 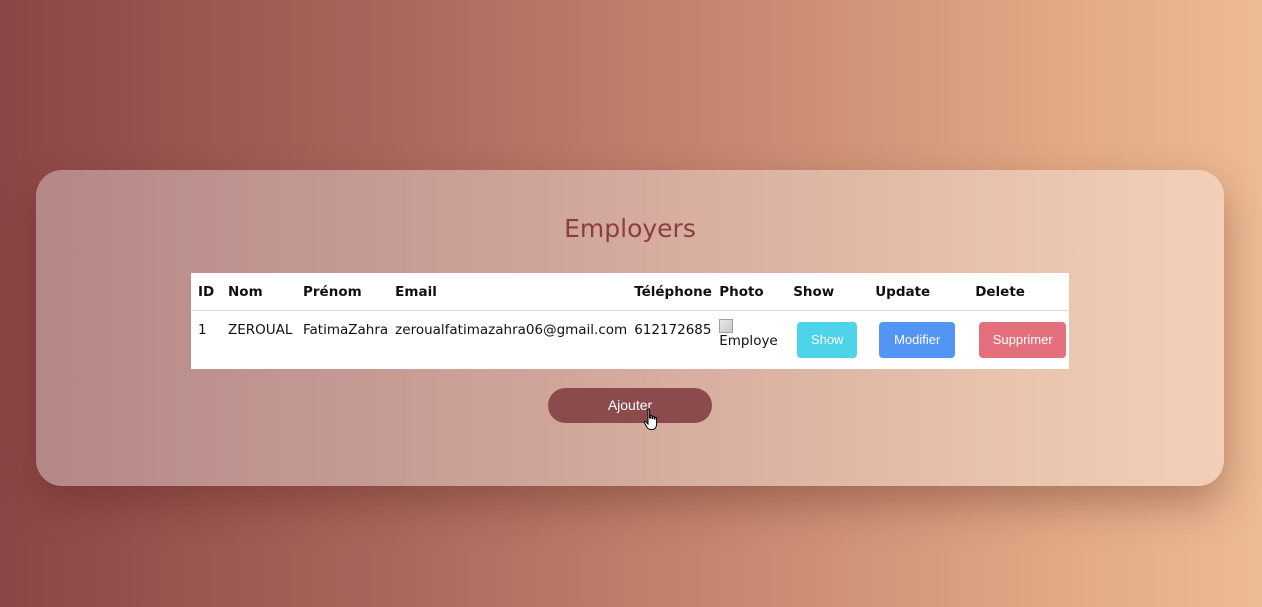 What do you see at coordinates (346, 330) in the screenshot?
I see `row-prenom: FatimaZahra` at bounding box center [346, 330].